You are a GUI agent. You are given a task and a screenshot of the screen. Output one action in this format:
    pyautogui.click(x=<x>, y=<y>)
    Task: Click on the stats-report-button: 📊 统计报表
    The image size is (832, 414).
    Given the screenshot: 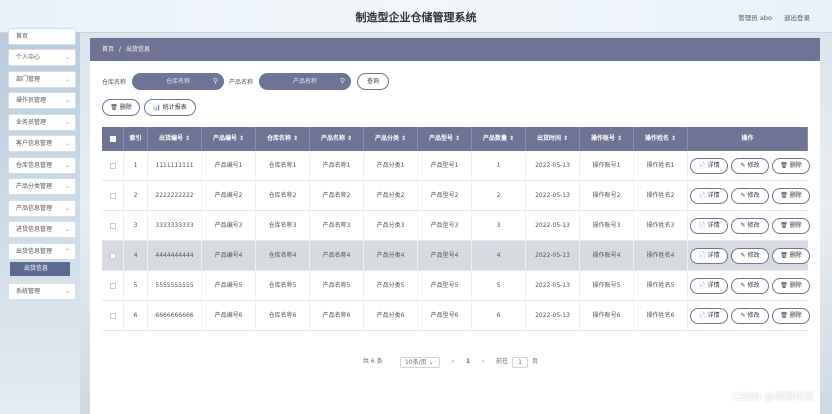 What is the action you would take?
    pyautogui.click(x=170, y=107)
    